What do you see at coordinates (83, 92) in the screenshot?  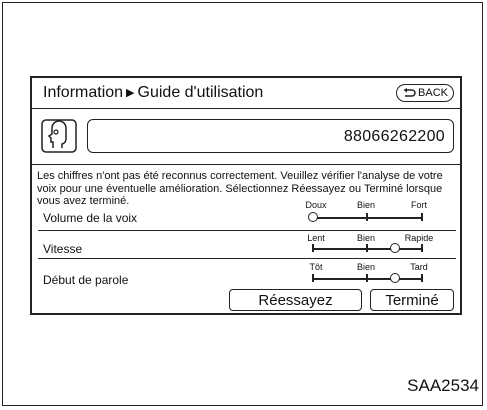 I see `title-prefix: Information` at bounding box center [83, 92].